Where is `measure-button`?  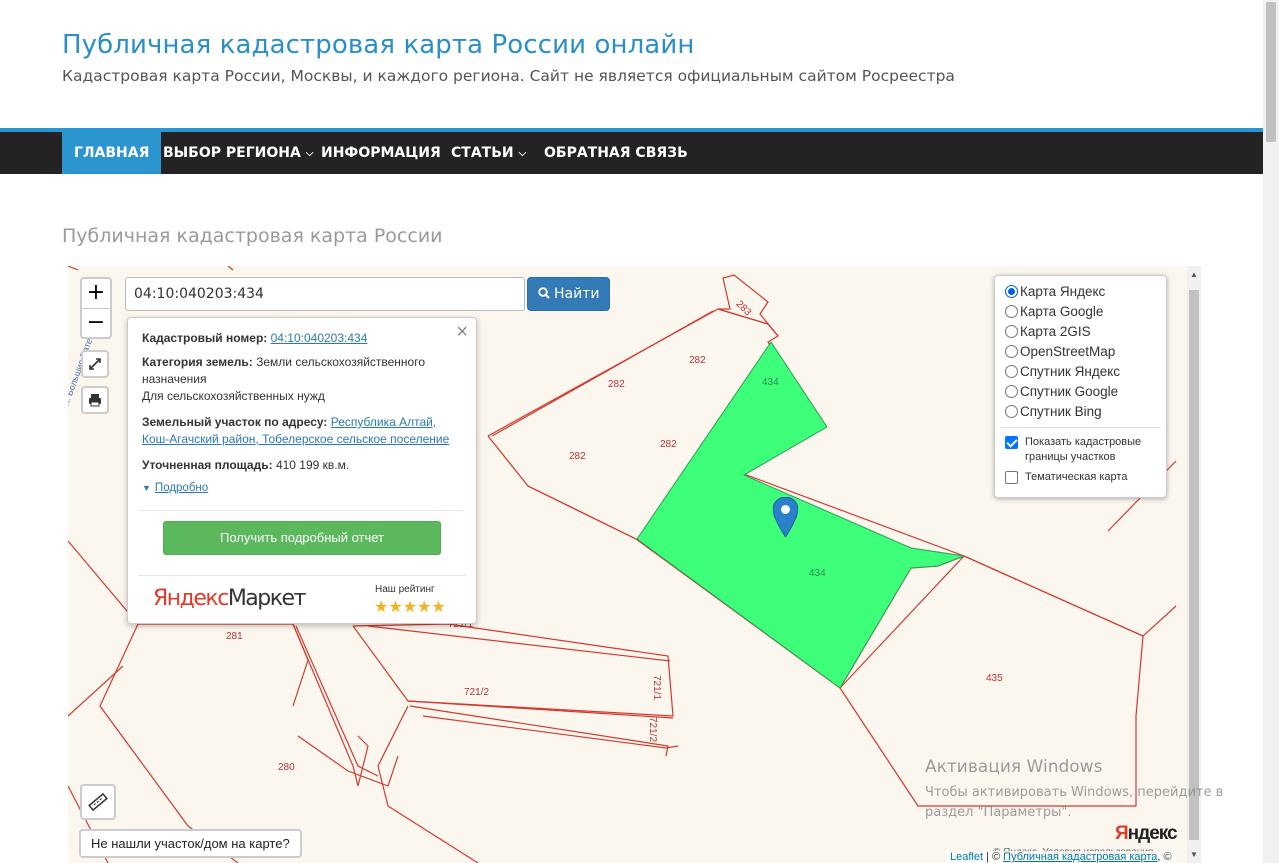 measure-button is located at coordinates (98, 802).